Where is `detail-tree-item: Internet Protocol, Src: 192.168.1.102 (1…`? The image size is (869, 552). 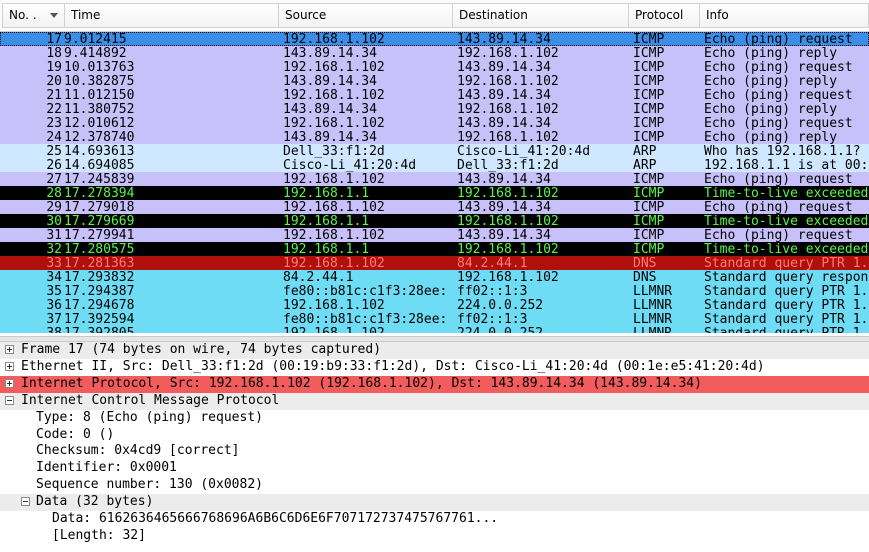
detail-tree-item: Internet Protocol, Src: 192.168.1.102 (1… is located at coordinates (434, 384).